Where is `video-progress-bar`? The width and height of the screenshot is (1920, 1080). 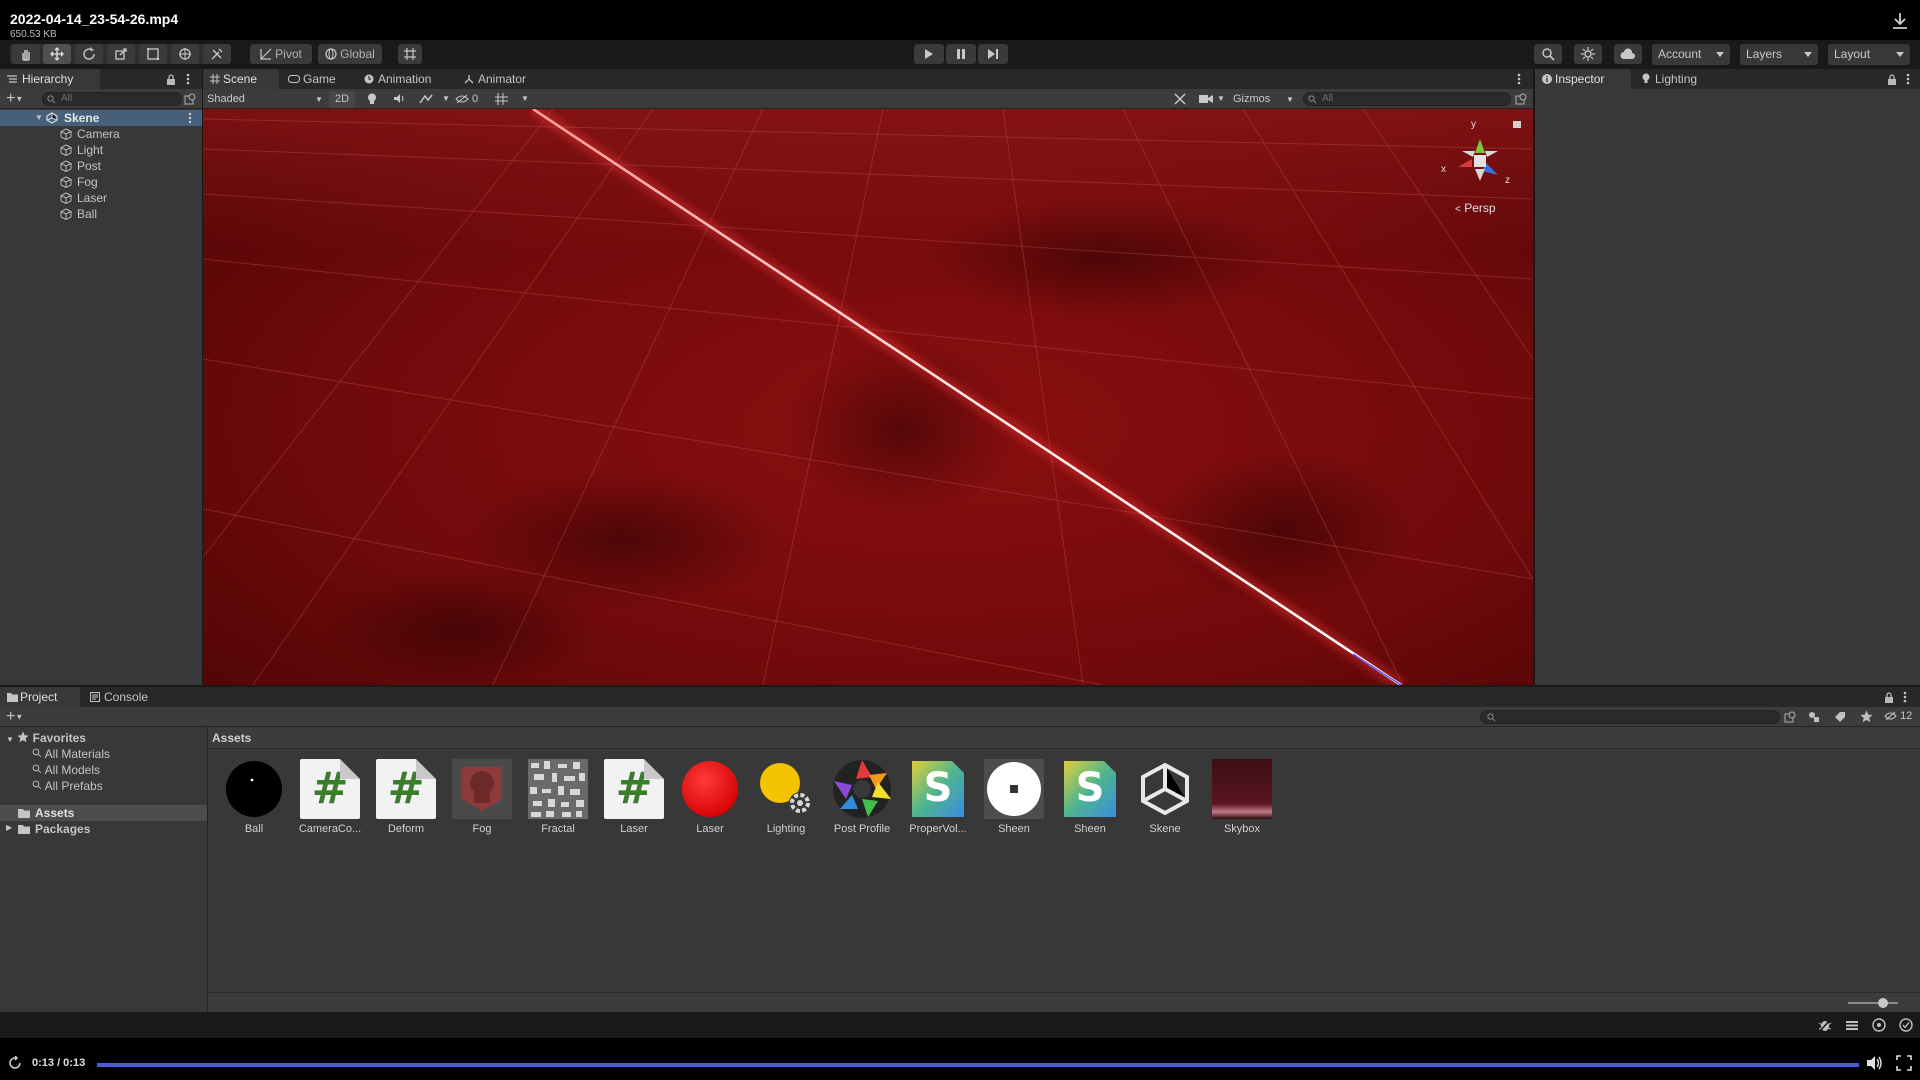 video-progress-bar is located at coordinates (978, 1065).